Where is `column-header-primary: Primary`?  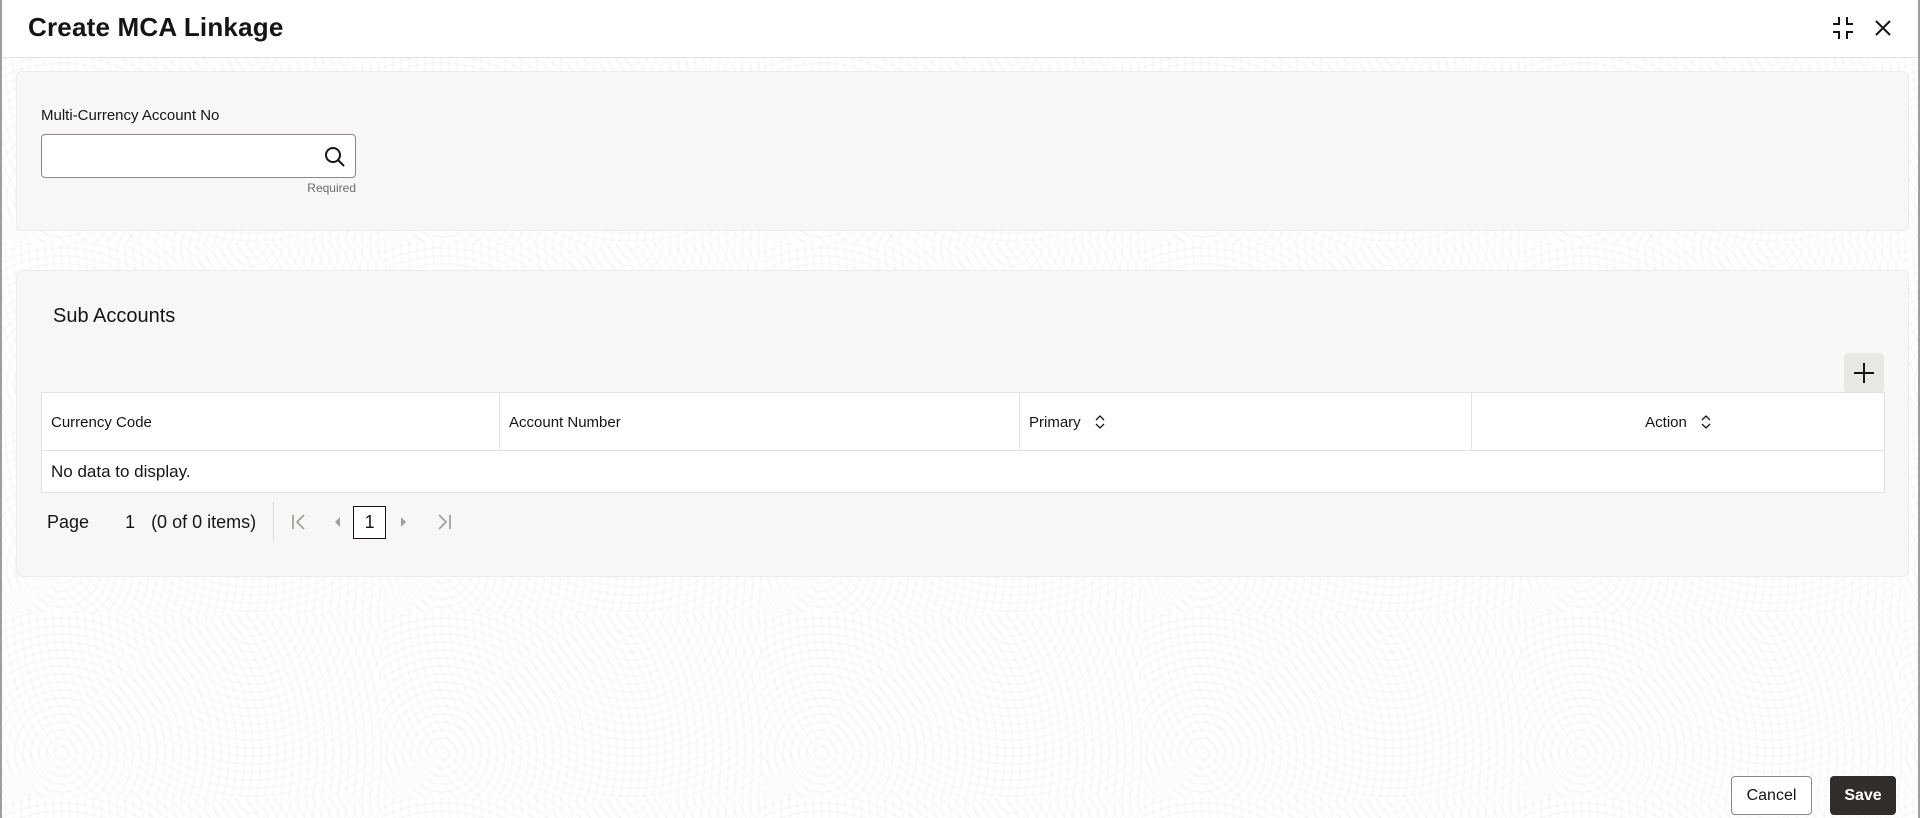 column-header-primary: Primary is located at coordinates (1246, 422).